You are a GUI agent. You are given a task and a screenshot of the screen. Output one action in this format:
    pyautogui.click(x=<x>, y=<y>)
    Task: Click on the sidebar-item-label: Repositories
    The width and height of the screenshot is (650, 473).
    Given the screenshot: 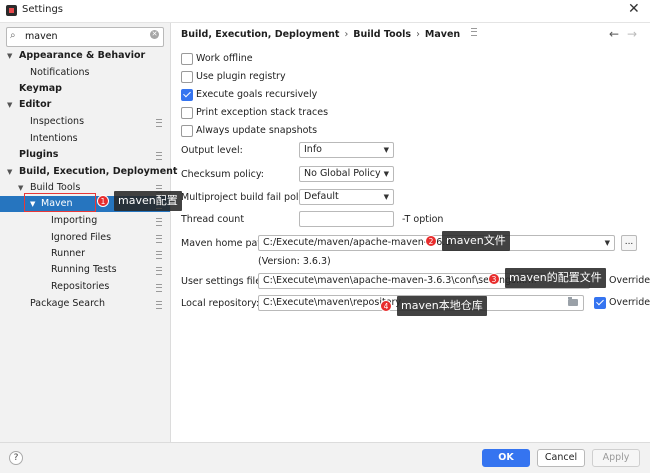 What is the action you would take?
    pyautogui.click(x=80, y=286)
    